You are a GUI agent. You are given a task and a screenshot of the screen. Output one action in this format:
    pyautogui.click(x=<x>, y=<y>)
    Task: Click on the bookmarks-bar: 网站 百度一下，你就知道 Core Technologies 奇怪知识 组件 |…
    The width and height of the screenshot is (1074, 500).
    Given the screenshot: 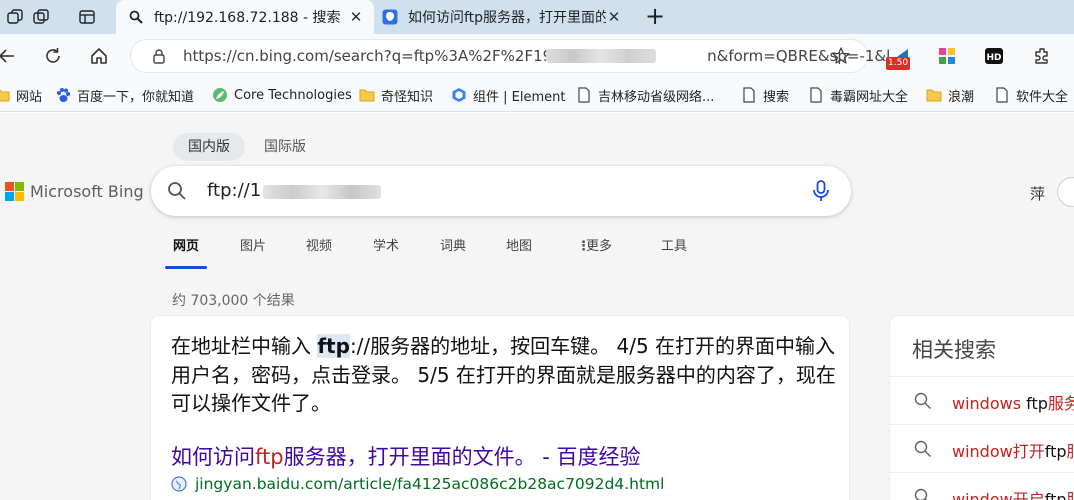 What is the action you would take?
    pyautogui.click(x=537, y=95)
    